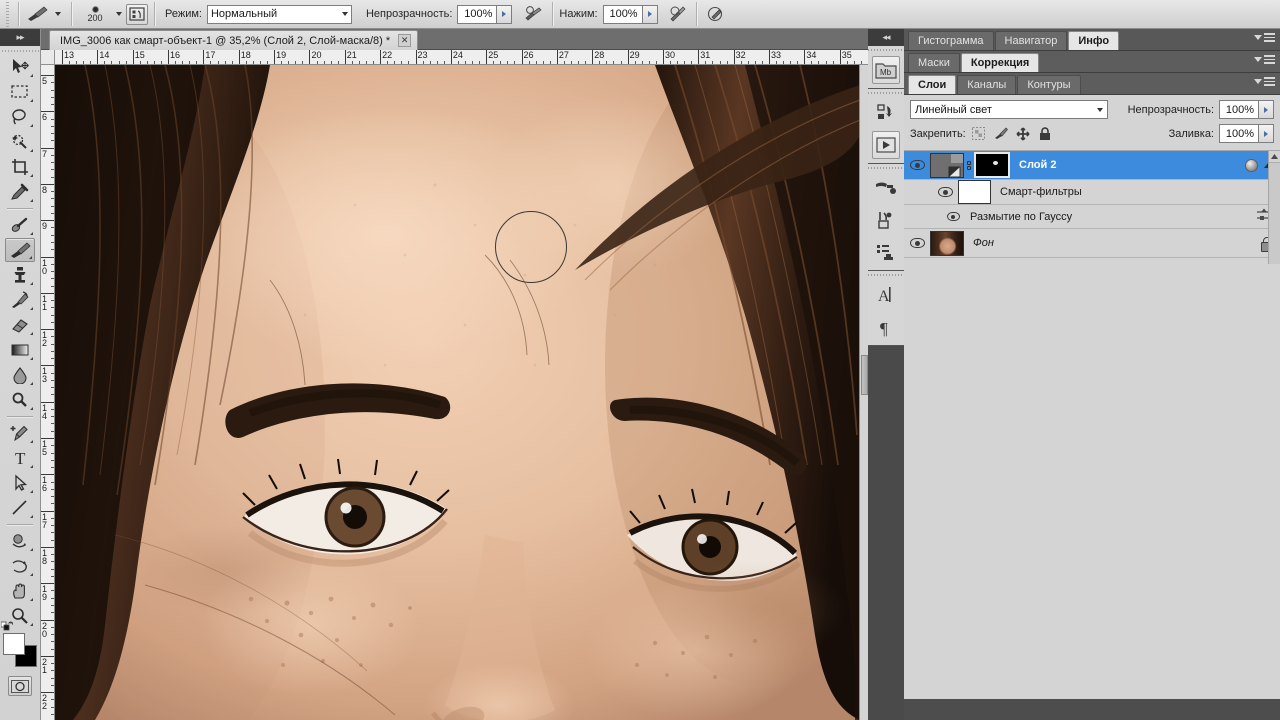 Image resolution: width=1280 pixels, height=720 pixels. I want to click on toolbar-grip, so click(20, 50).